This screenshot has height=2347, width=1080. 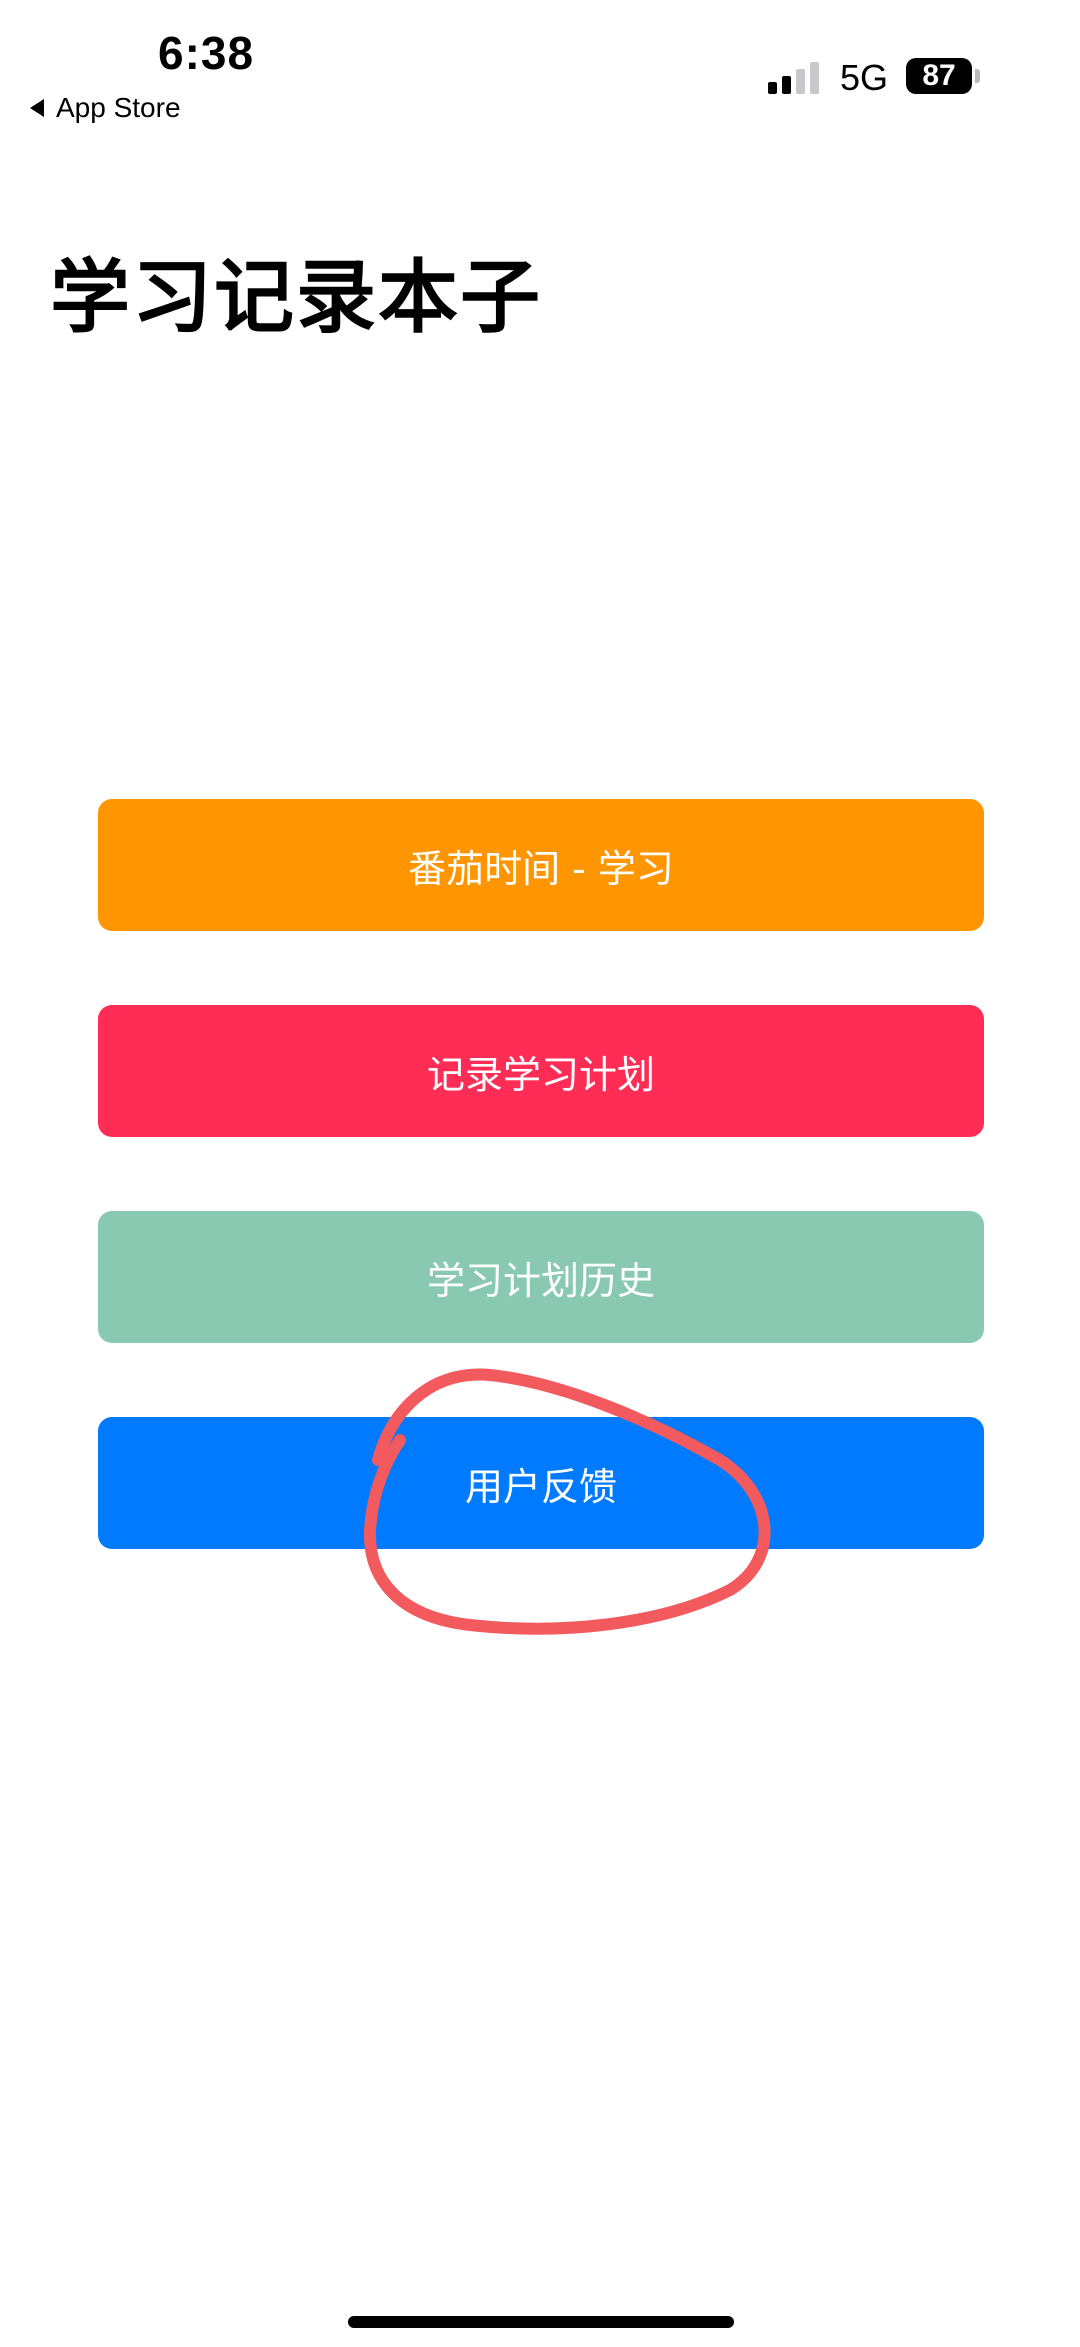 I want to click on user-feedback-button: 用户反馈, so click(x=541, y=1483).